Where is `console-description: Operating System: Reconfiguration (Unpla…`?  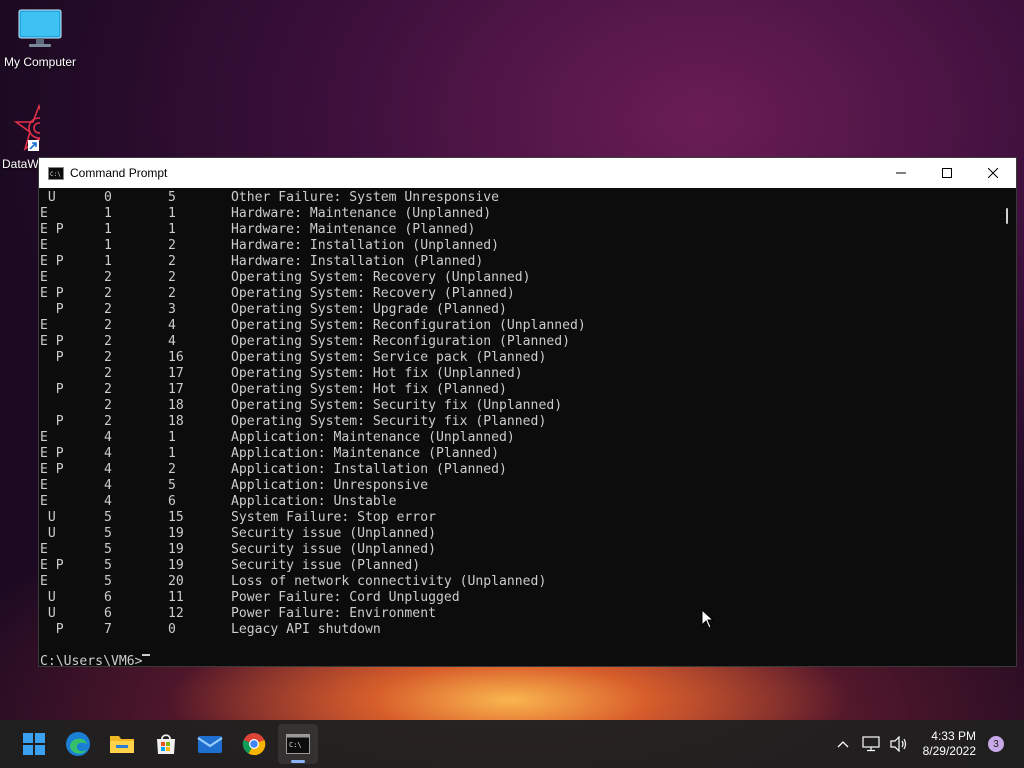
console-description: Operating System: Reconfiguration (Unpla… is located at coordinates (408, 325).